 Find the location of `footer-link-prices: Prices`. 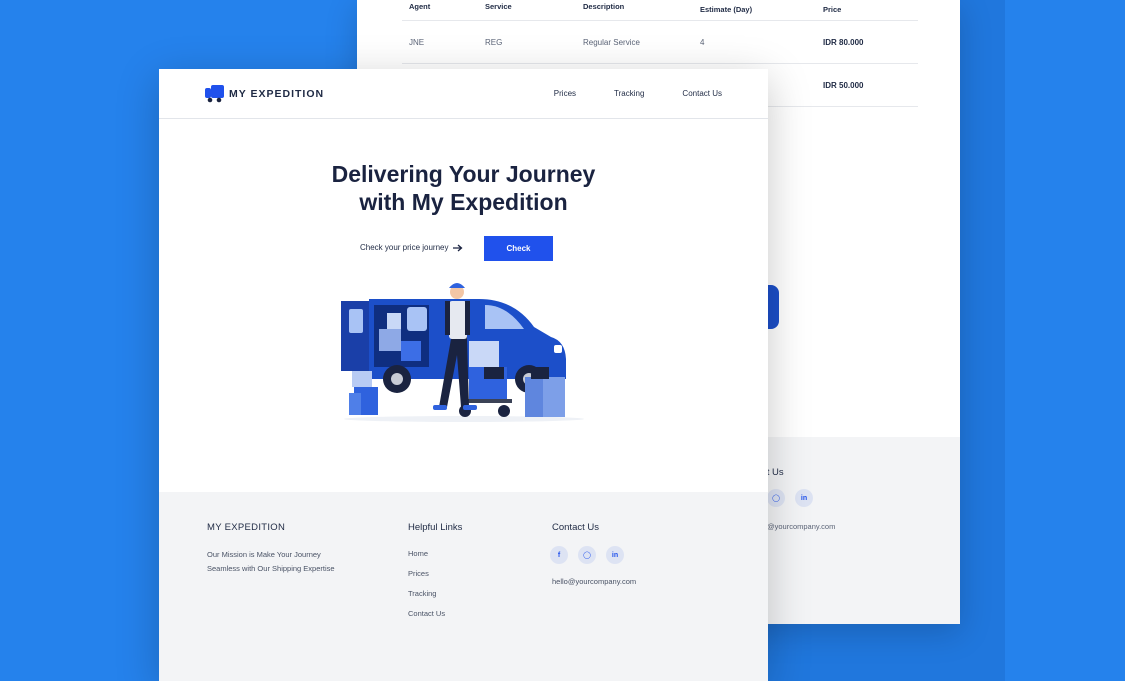

footer-link-prices: Prices is located at coordinates (426, 579).